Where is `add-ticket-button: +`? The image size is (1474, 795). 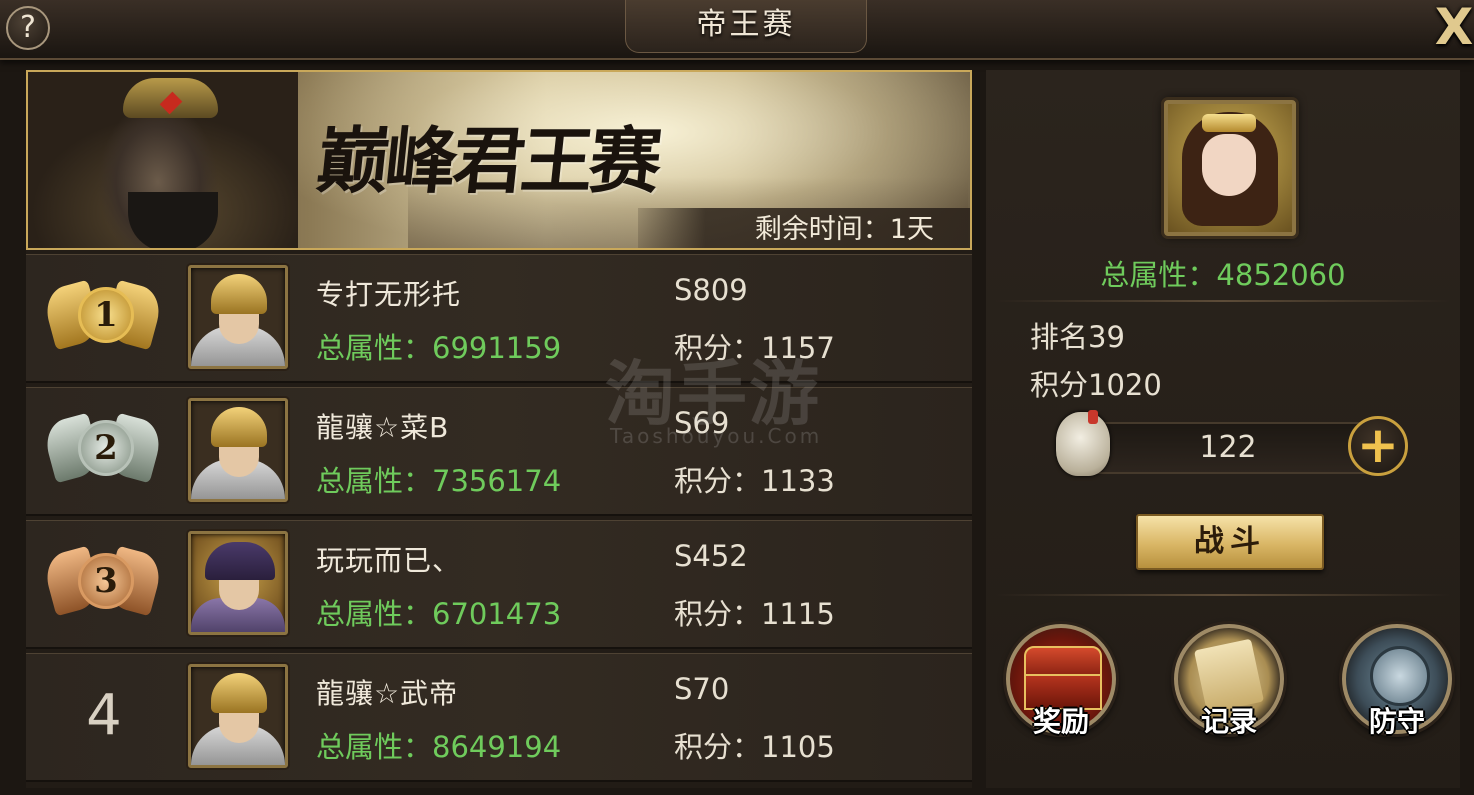 add-ticket-button: + is located at coordinates (1378, 446).